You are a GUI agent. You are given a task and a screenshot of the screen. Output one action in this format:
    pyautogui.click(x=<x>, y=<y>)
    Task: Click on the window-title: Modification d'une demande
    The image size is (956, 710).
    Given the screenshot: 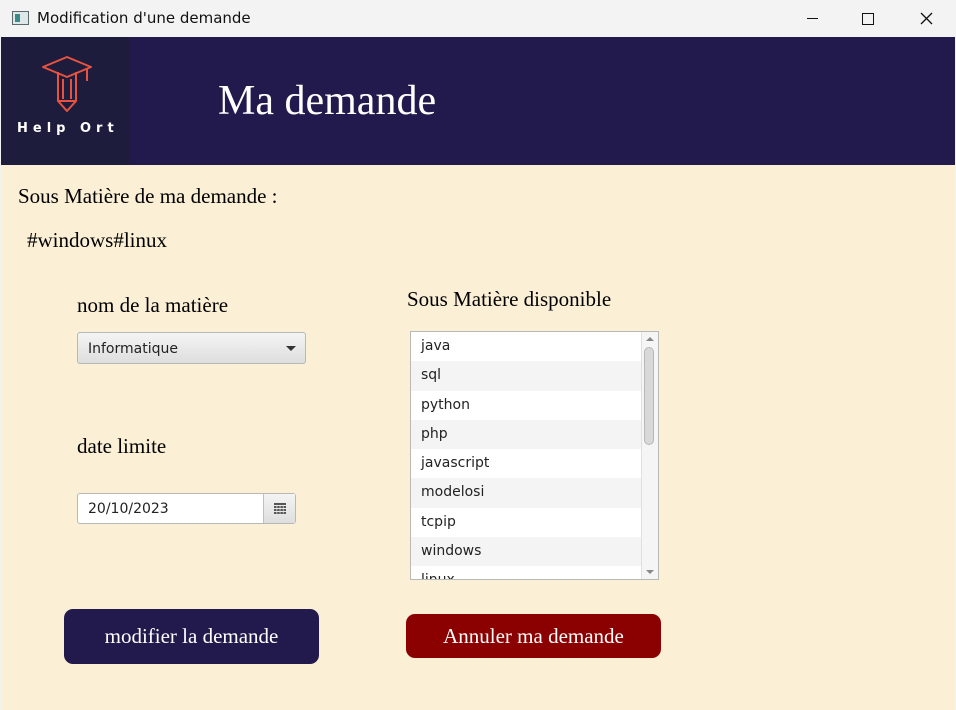 What is the action you would take?
    pyautogui.click(x=144, y=18)
    